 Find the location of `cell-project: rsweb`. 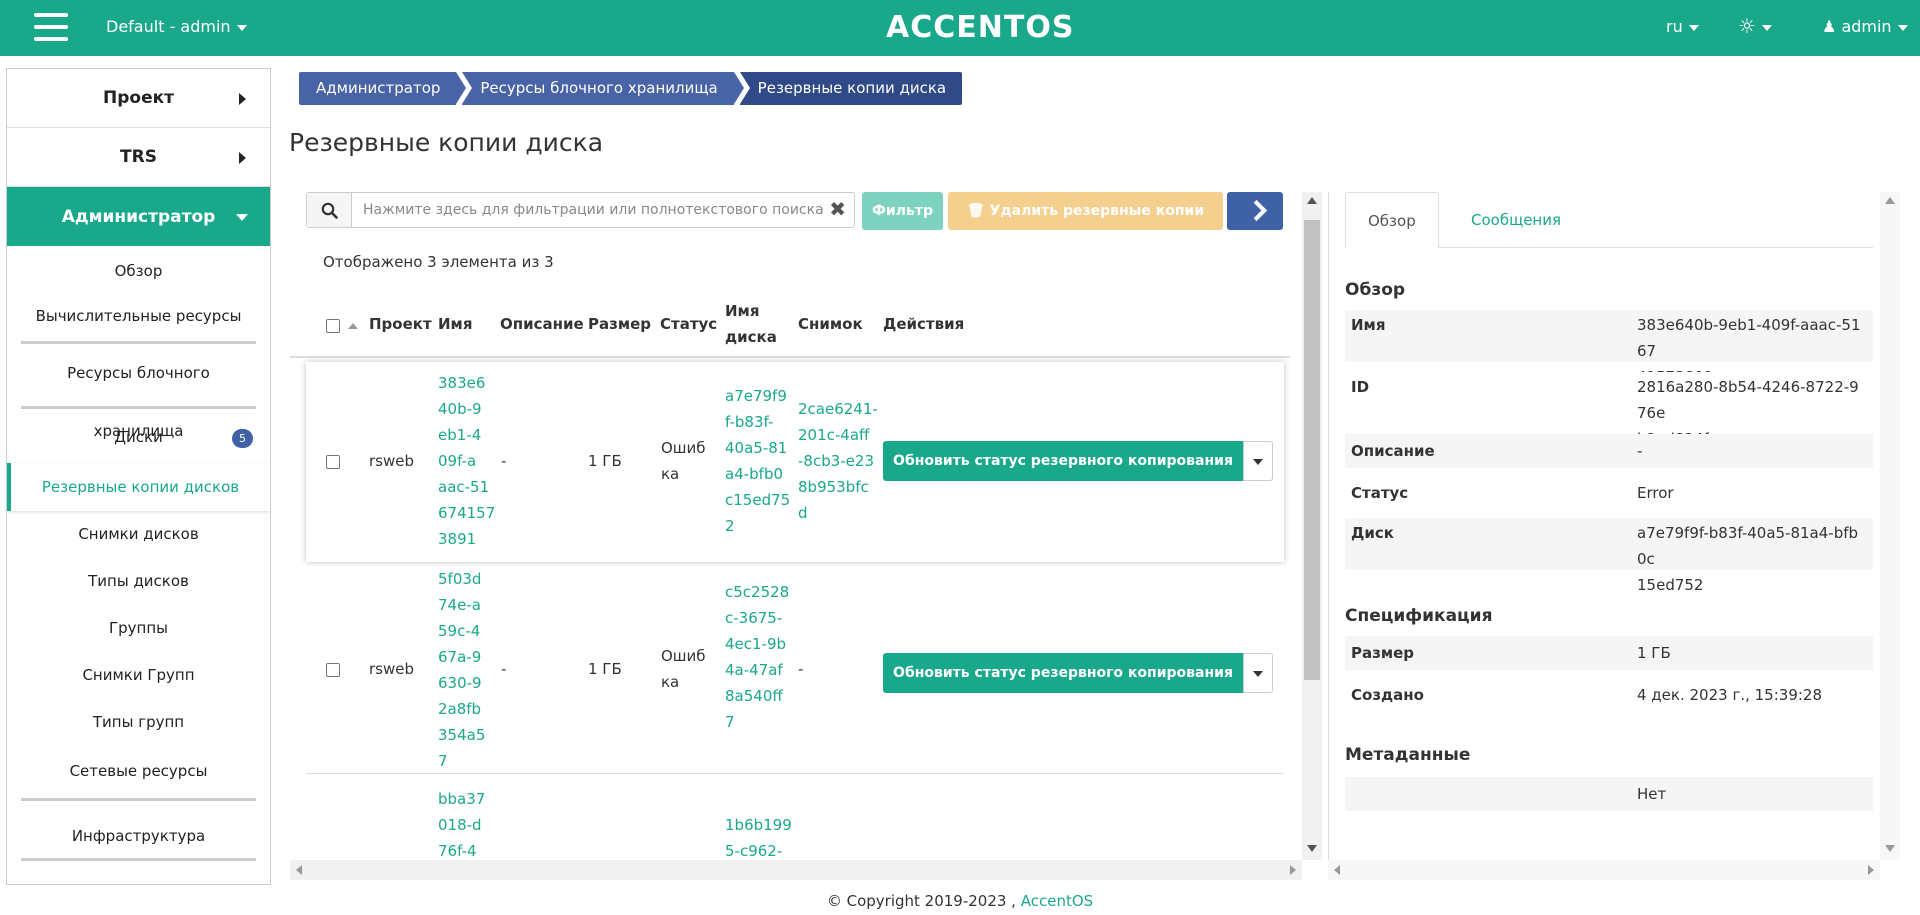

cell-project: rsweb is located at coordinates (391, 461).